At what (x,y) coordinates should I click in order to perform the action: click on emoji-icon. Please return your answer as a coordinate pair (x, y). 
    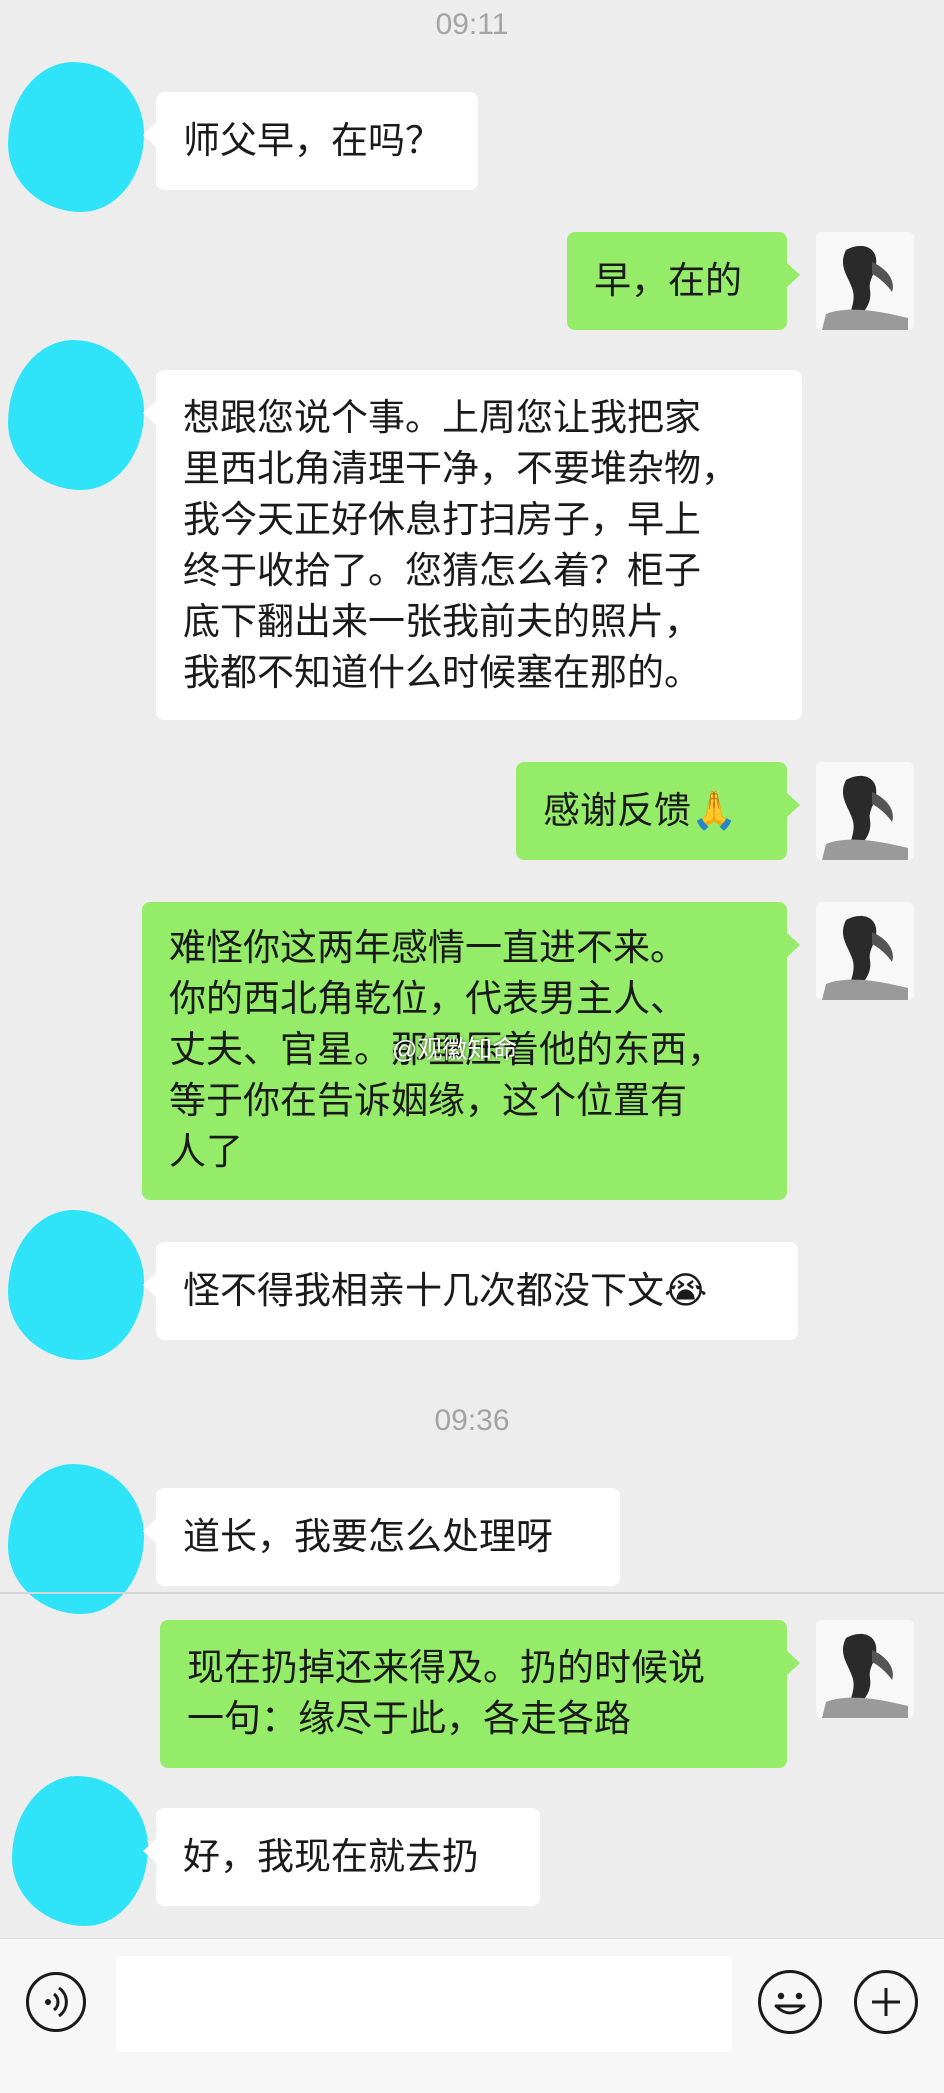
    Looking at the image, I should click on (790, 2002).